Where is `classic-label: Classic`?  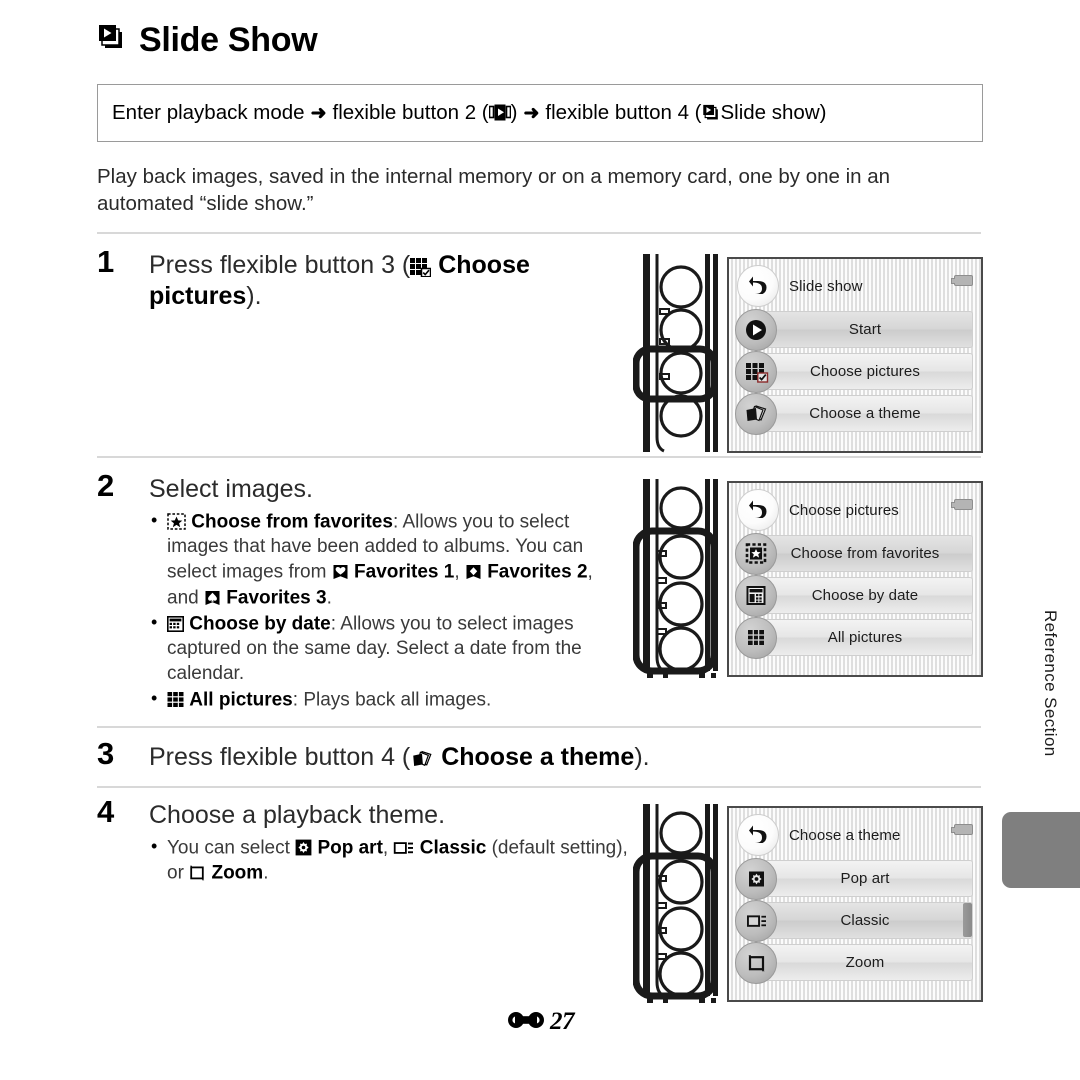 classic-label: Classic is located at coordinates (453, 848).